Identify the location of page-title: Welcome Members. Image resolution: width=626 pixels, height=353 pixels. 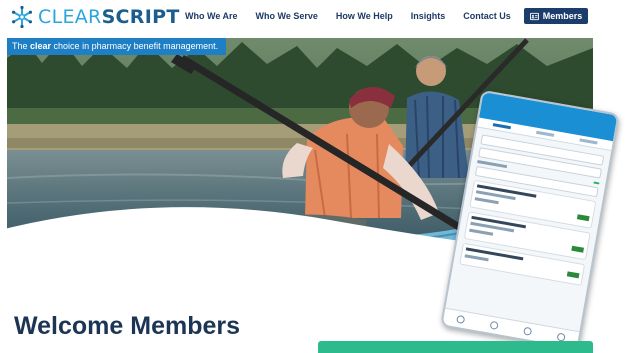
(127, 326).